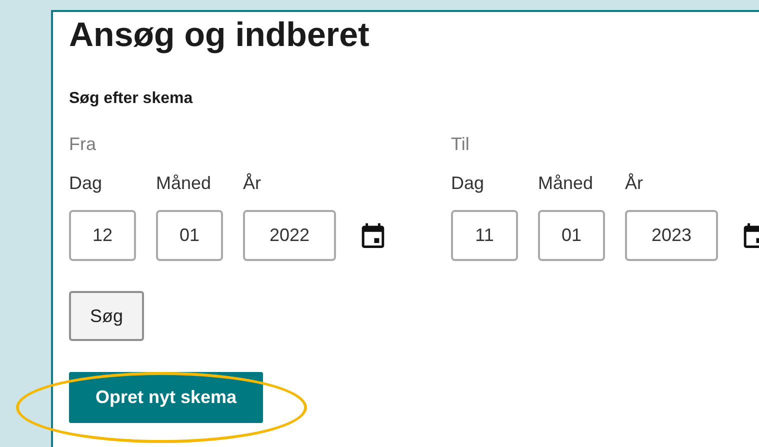 The width and height of the screenshot is (759, 447). Describe the element at coordinates (166, 398) in the screenshot. I see `create-form-button: Opret nyt skema` at that location.